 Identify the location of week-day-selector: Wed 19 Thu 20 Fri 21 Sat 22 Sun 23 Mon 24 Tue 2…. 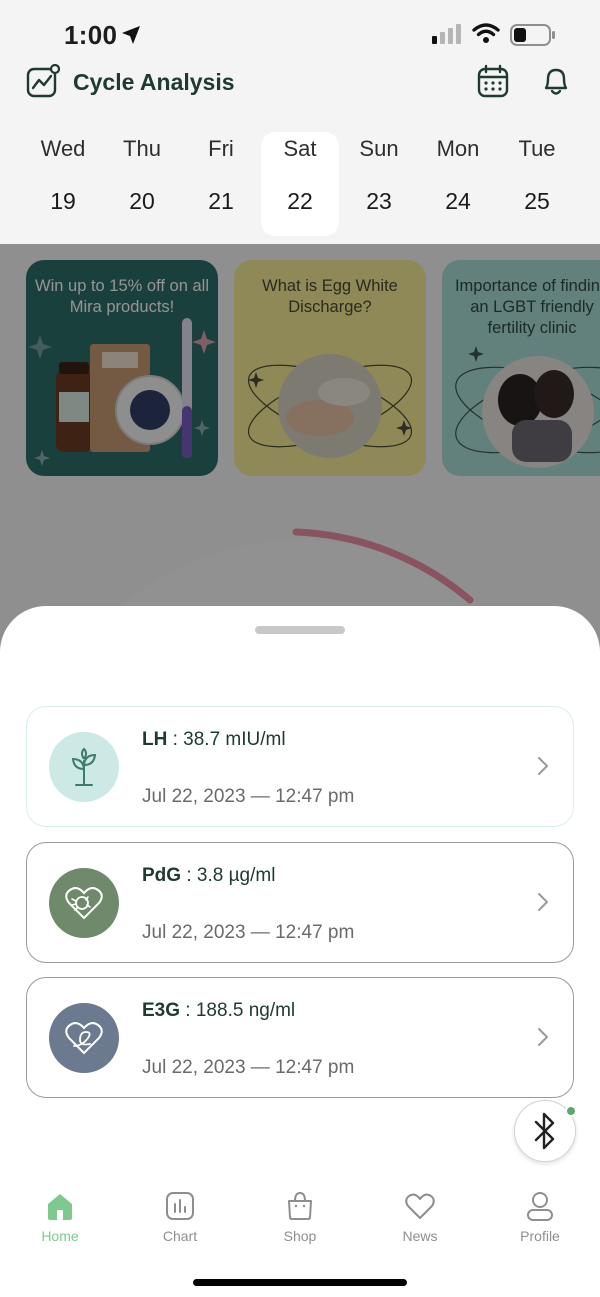
(300, 177).